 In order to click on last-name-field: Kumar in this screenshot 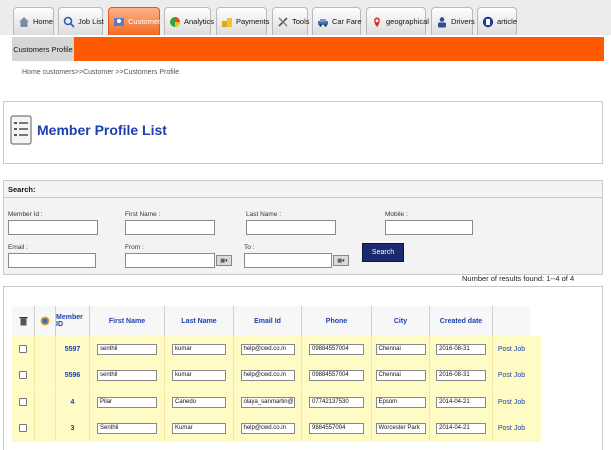, I will do `click(199, 428)`.